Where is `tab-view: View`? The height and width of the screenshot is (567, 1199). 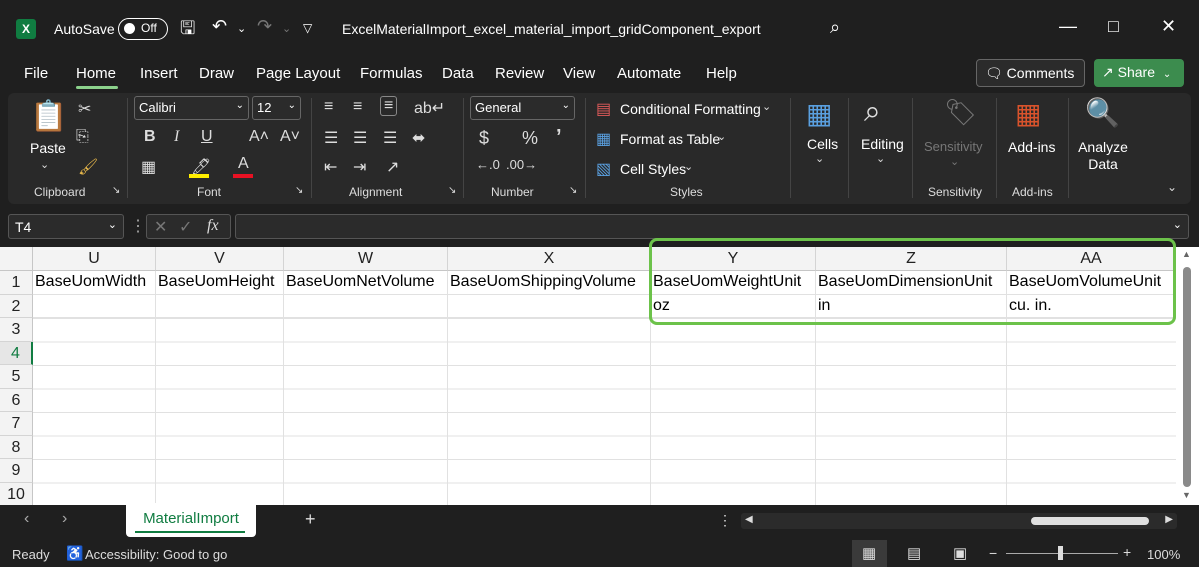
tab-view: View is located at coordinates (579, 73).